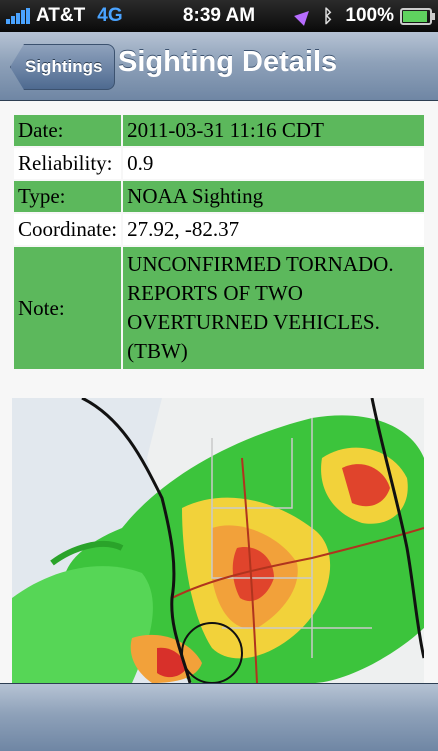 The width and height of the screenshot is (438, 751). Describe the element at coordinates (219, 717) in the screenshot. I see `bottom-toolbar` at that location.